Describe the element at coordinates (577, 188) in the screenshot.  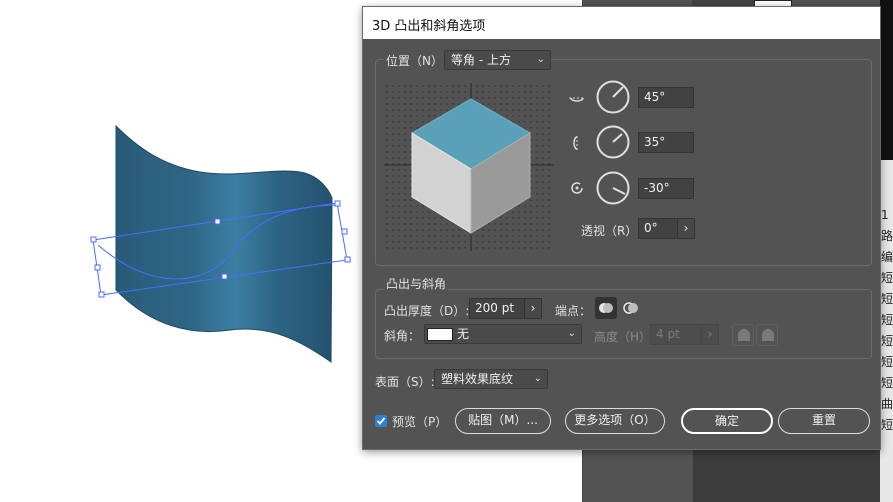
I see `z-axis-rotation-icon` at that location.